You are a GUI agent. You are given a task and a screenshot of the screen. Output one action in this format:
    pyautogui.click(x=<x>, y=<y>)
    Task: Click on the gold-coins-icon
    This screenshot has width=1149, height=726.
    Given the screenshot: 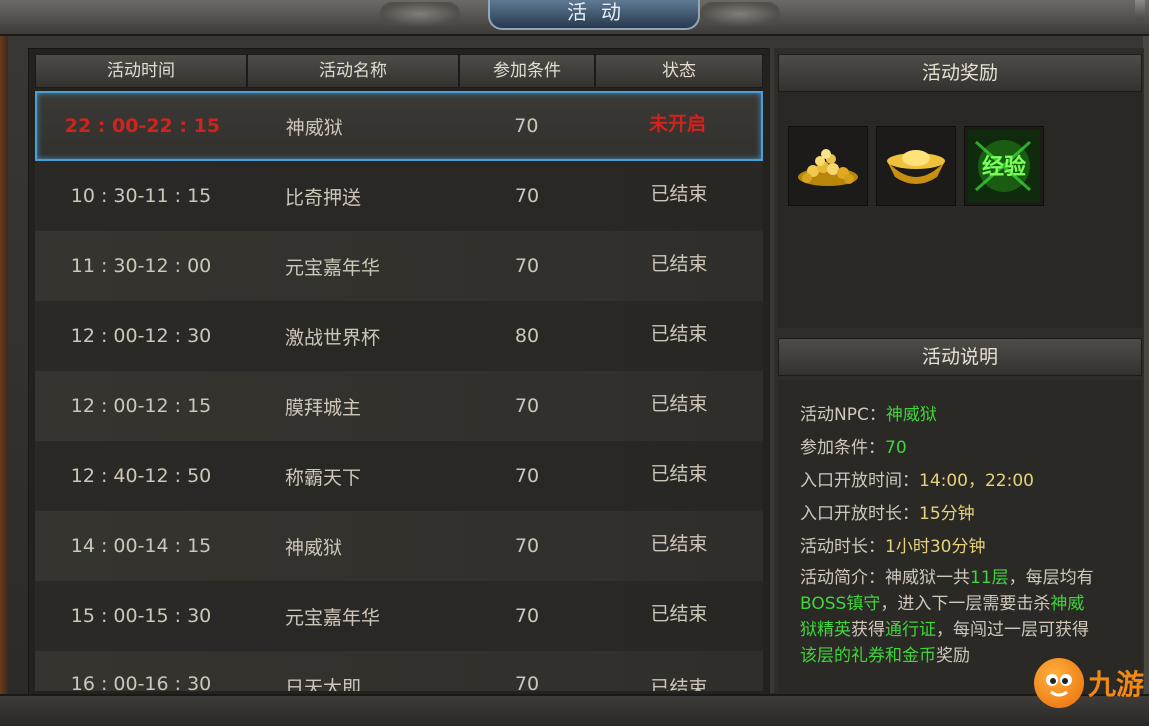 What is the action you would take?
    pyautogui.click(x=828, y=167)
    